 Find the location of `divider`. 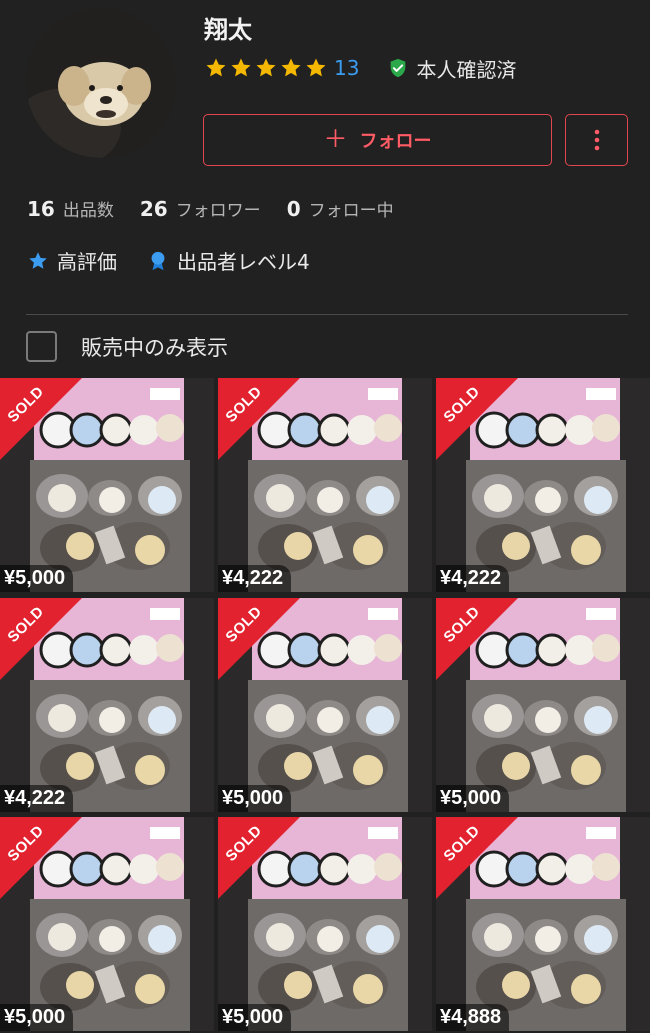

divider is located at coordinates (327, 314).